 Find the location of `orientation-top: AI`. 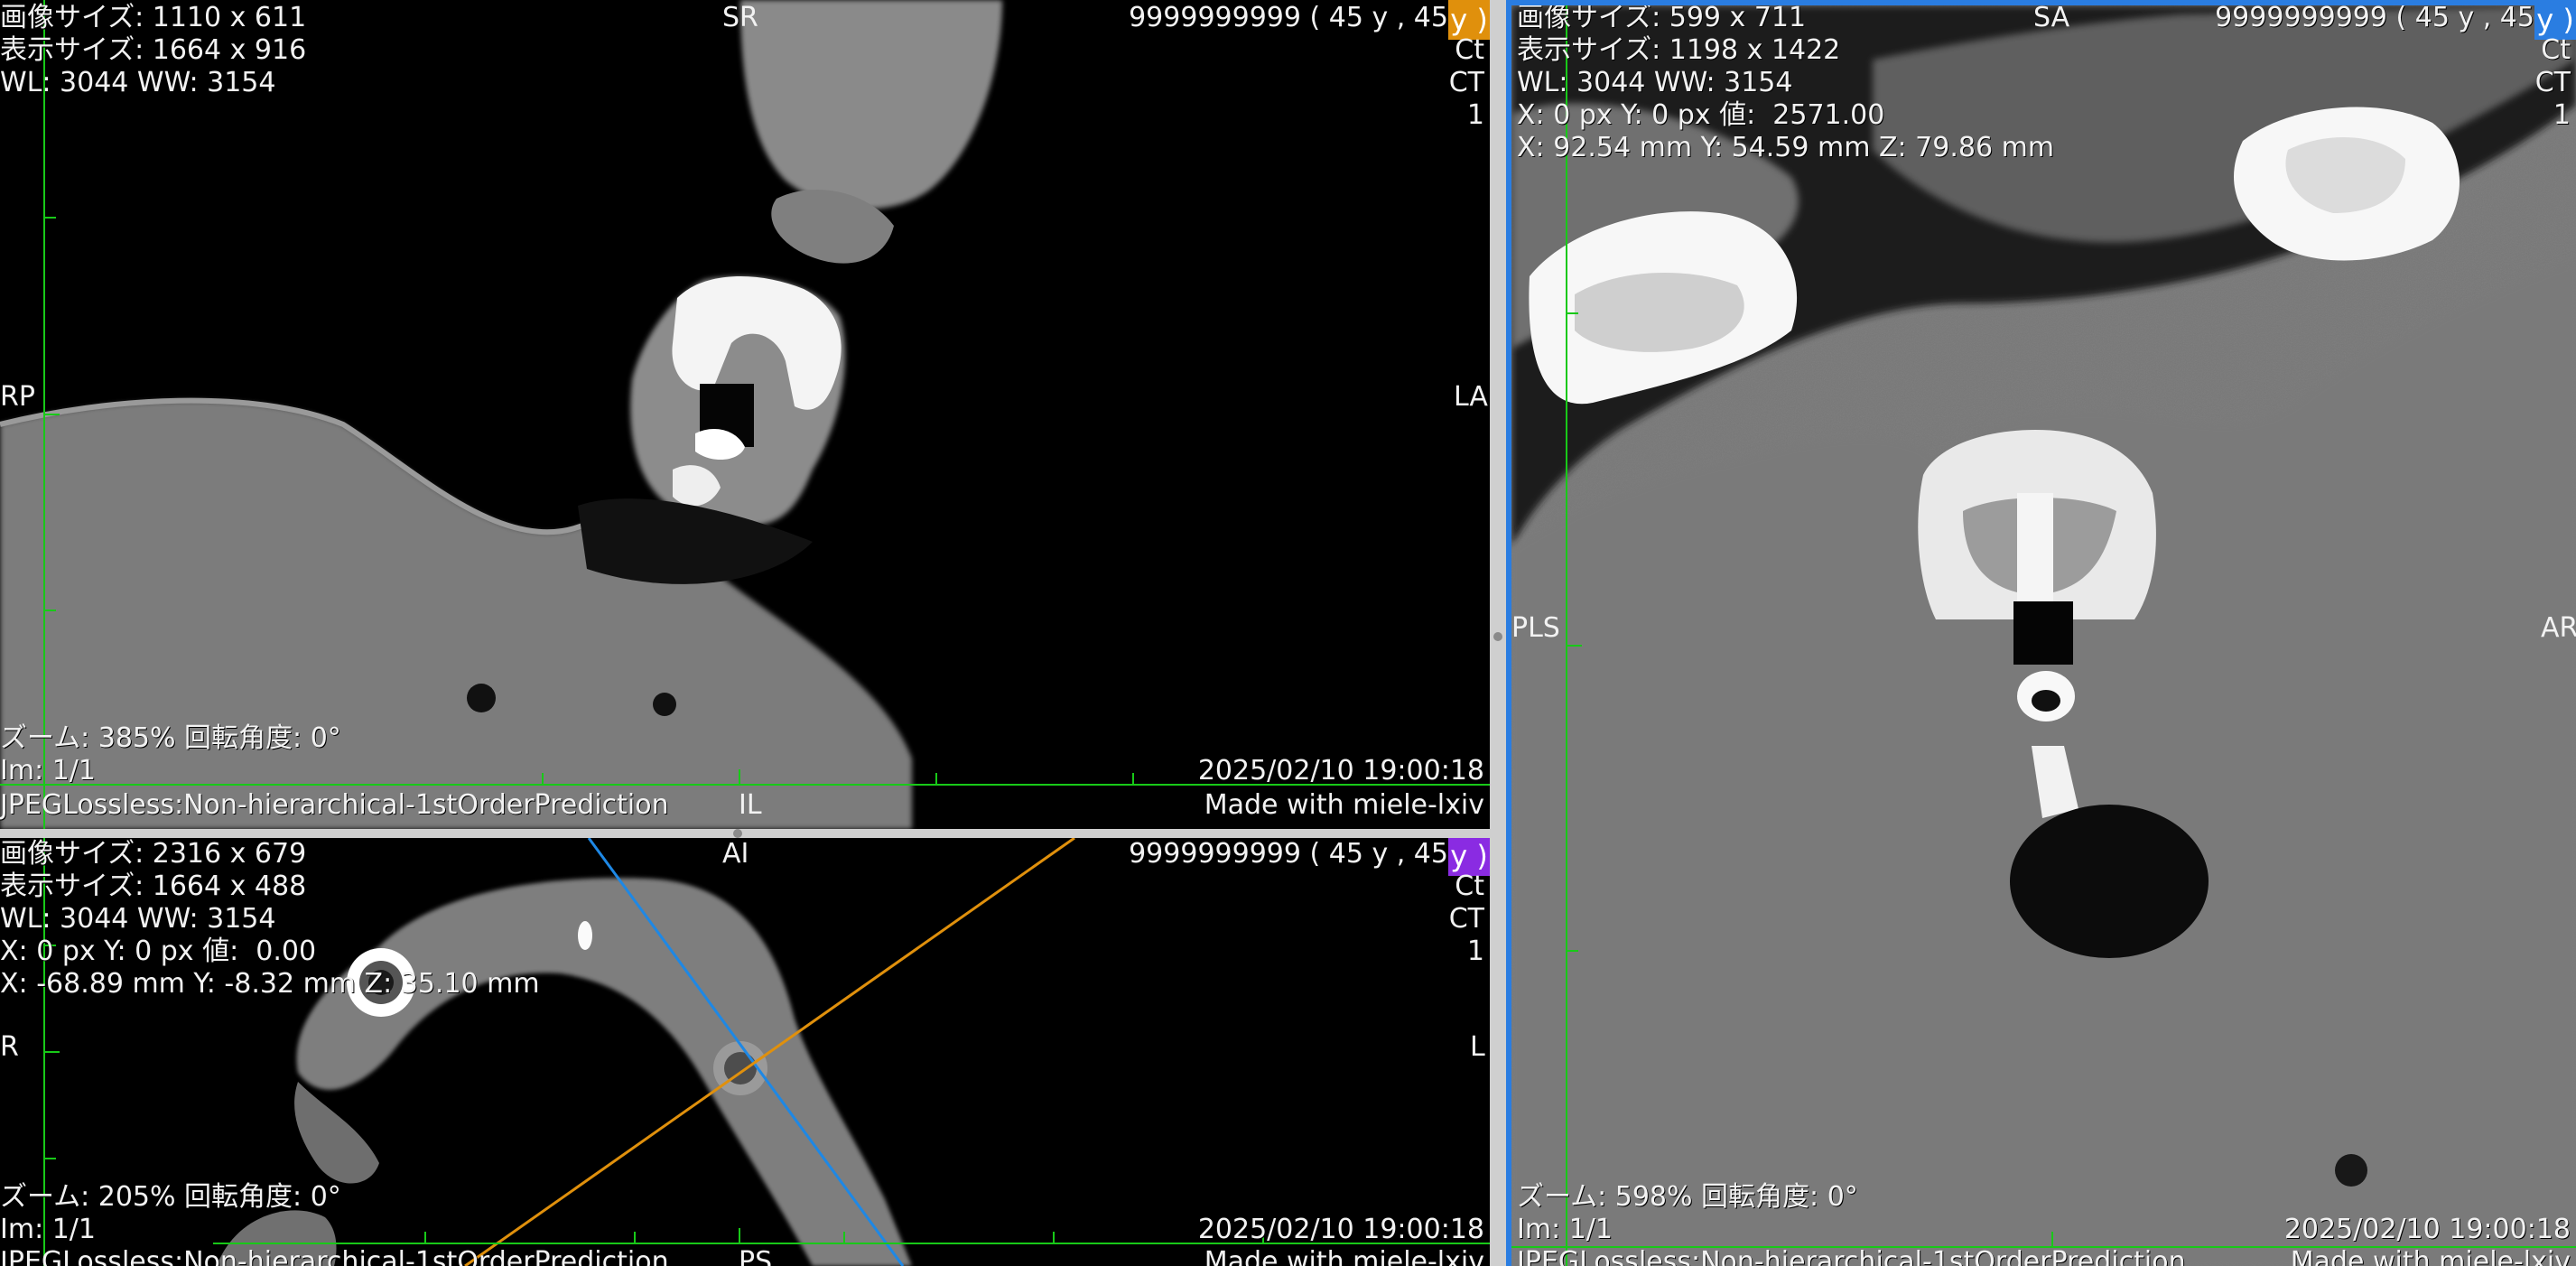

orientation-top: AI is located at coordinates (735, 854).